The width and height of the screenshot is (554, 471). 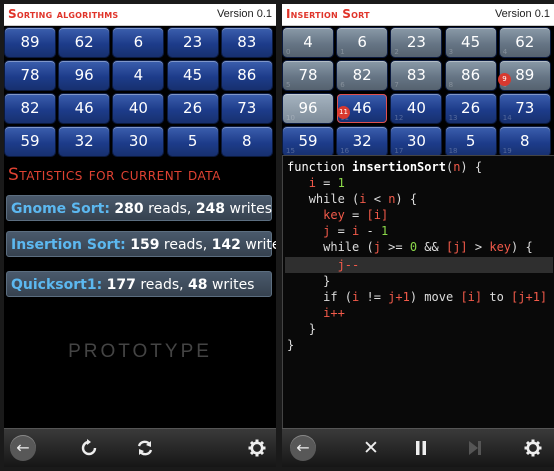 I want to click on grid-cell: 8, so click(x=246, y=141).